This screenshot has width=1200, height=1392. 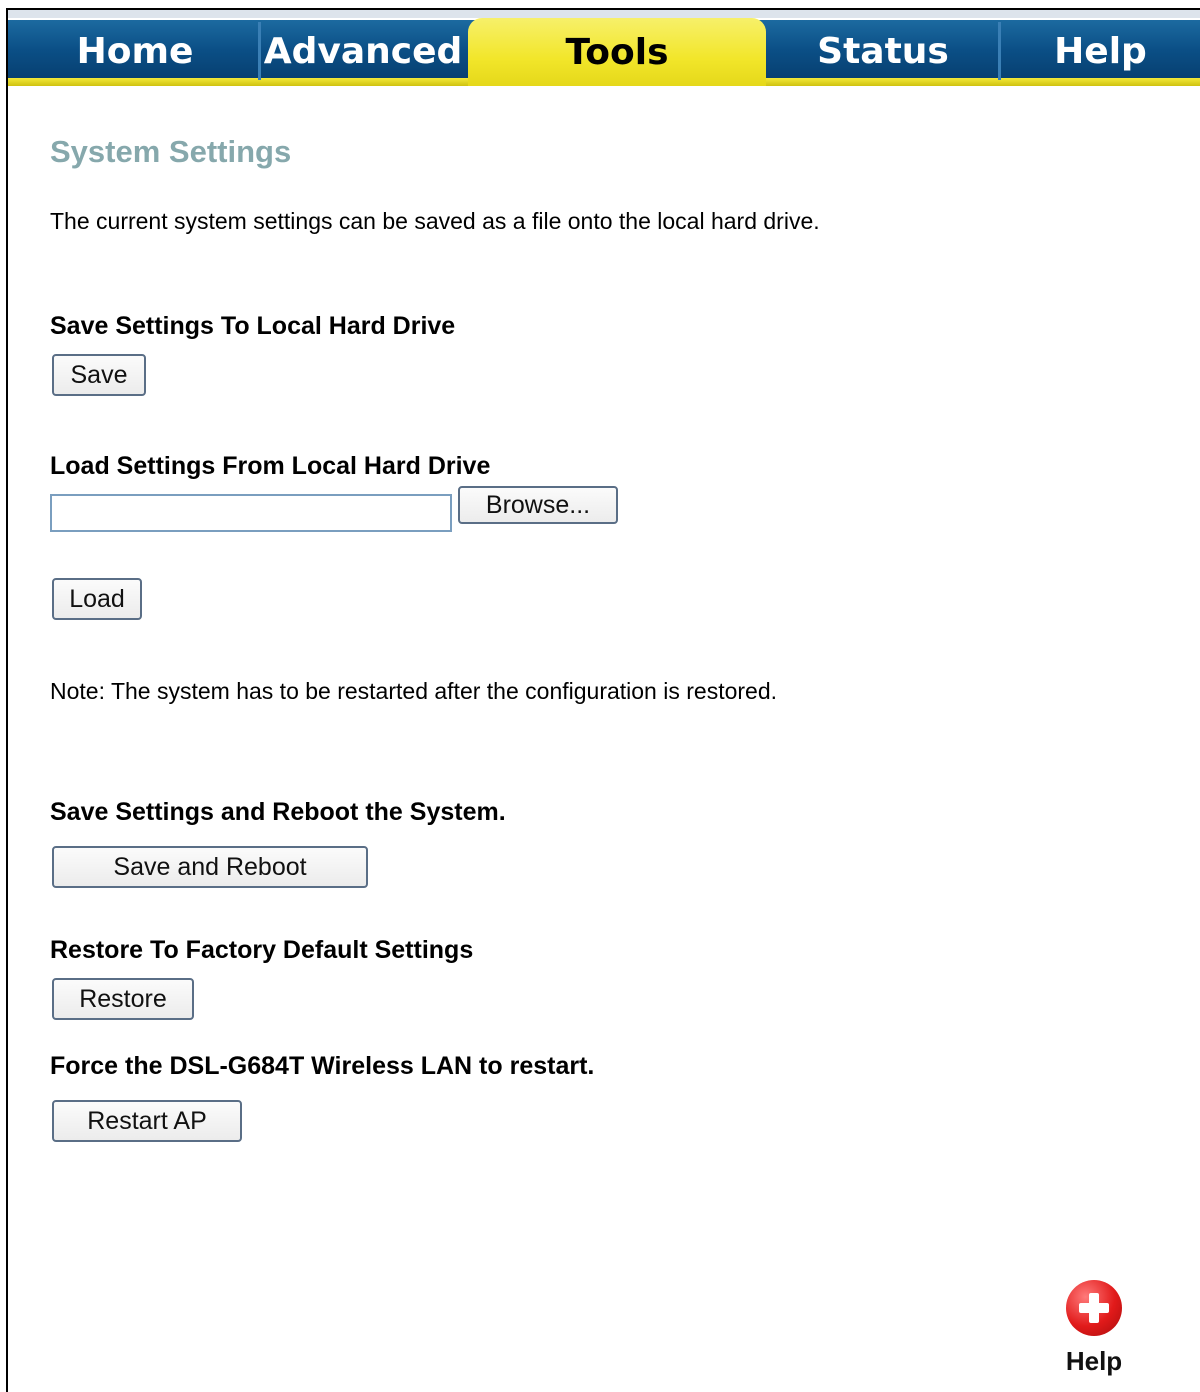 I want to click on tab-help: Help, so click(x=1100, y=51).